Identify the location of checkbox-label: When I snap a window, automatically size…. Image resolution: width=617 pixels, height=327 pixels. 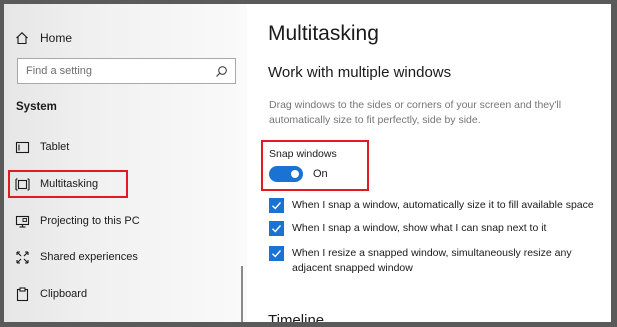
(443, 205).